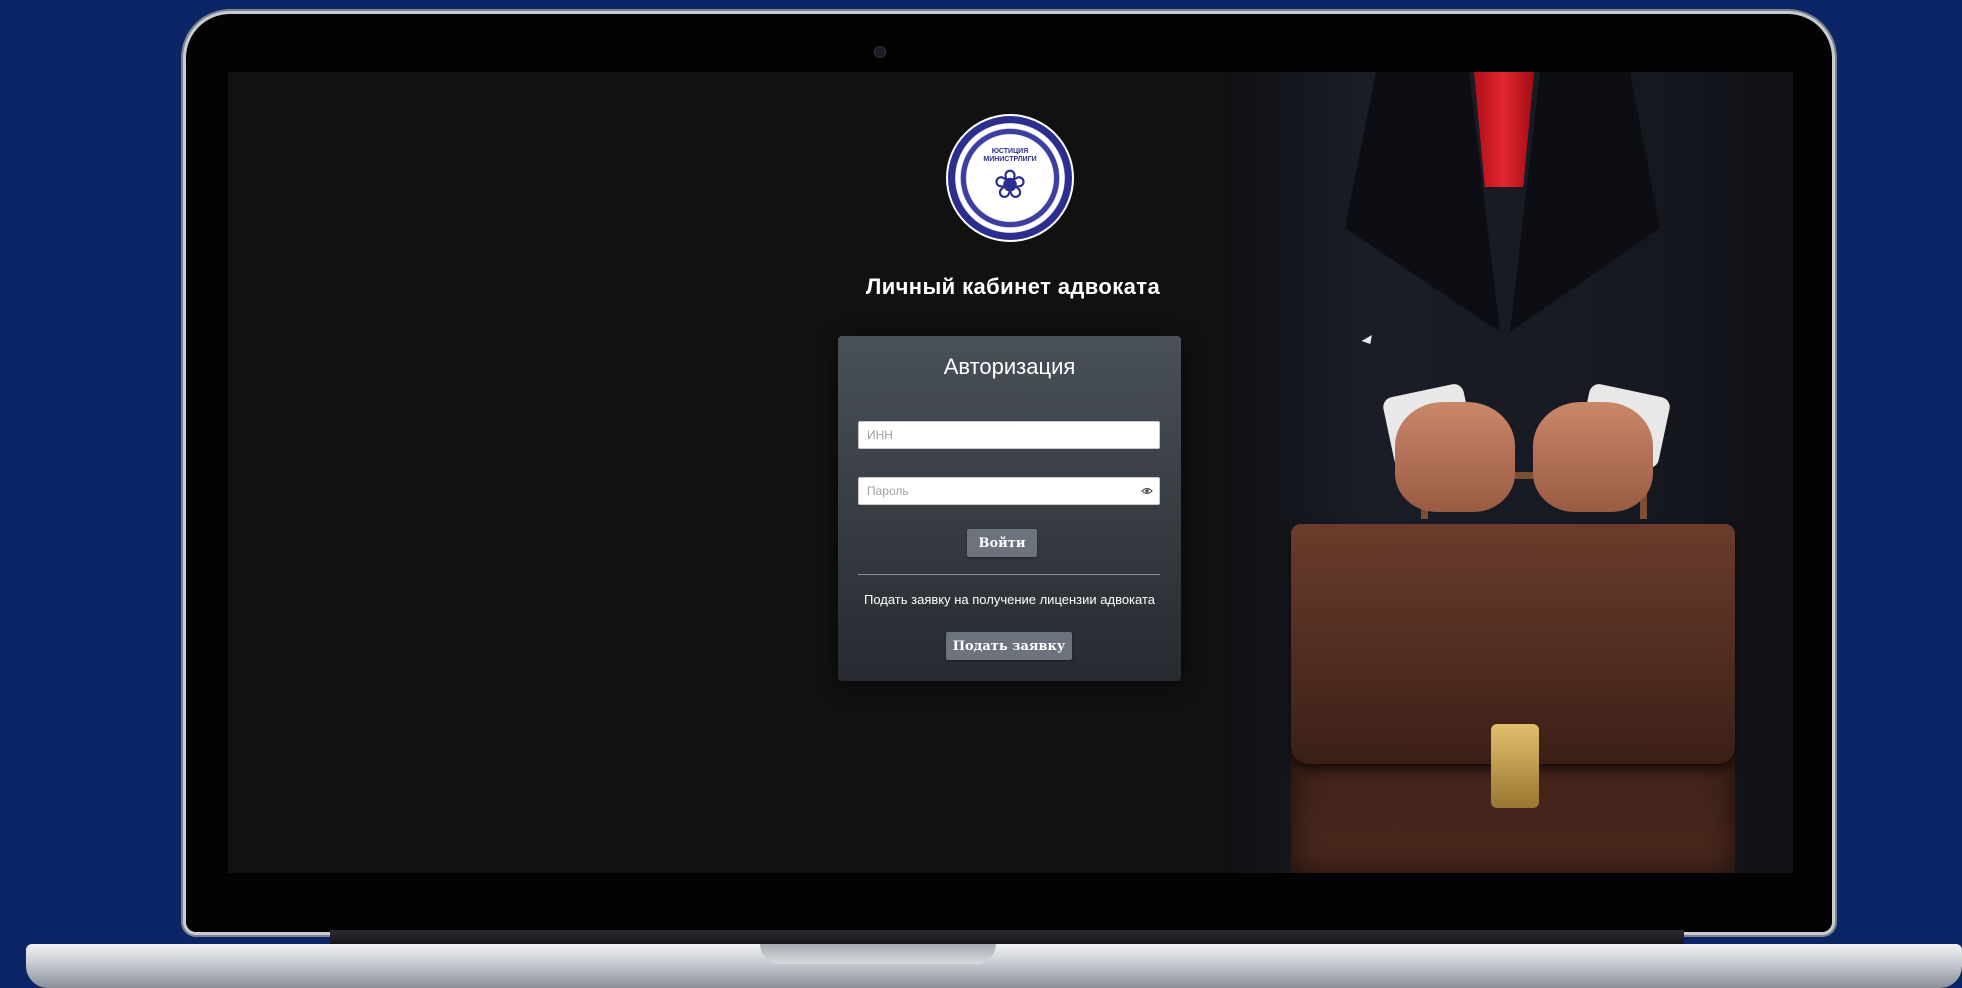 The height and width of the screenshot is (988, 1962). I want to click on webcam-icon, so click(880, 52).